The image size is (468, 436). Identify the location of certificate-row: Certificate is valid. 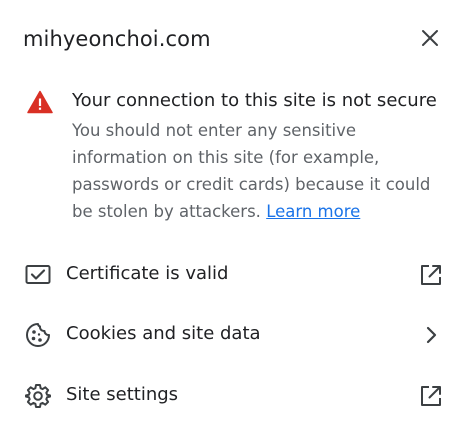
(234, 274).